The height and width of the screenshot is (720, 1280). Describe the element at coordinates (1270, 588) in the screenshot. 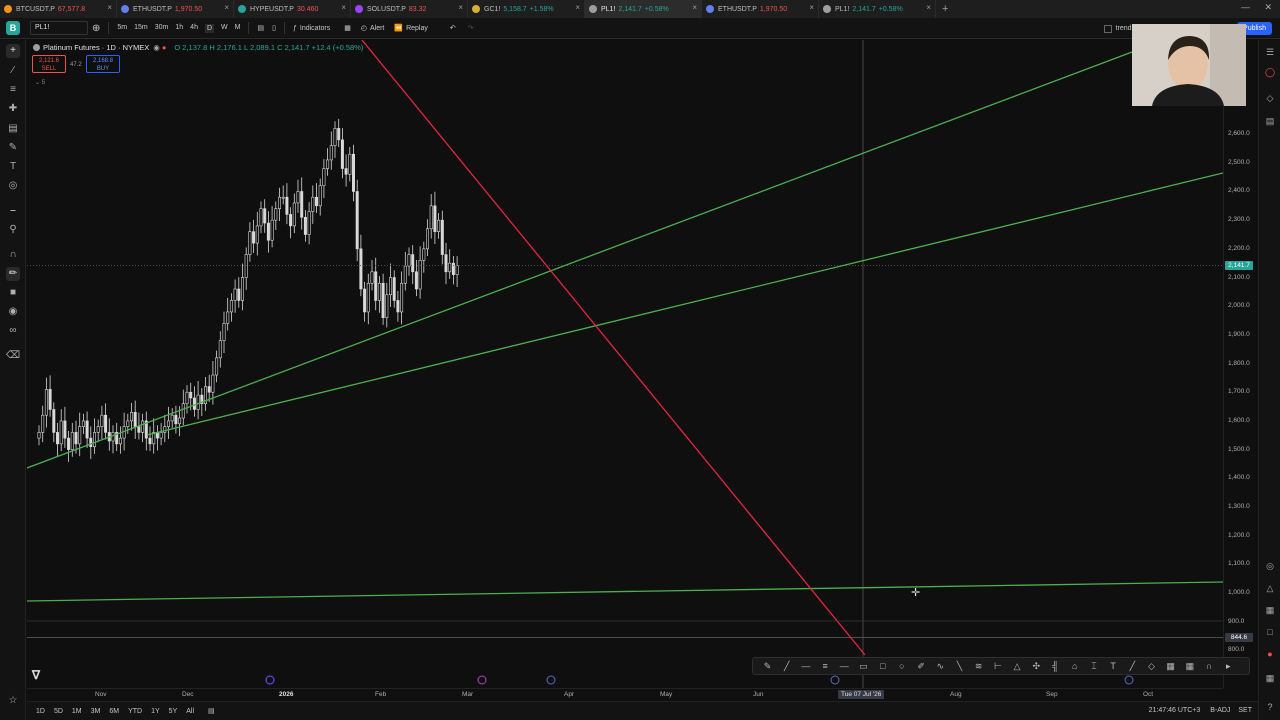

I see `triangle-icon: △` at that location.